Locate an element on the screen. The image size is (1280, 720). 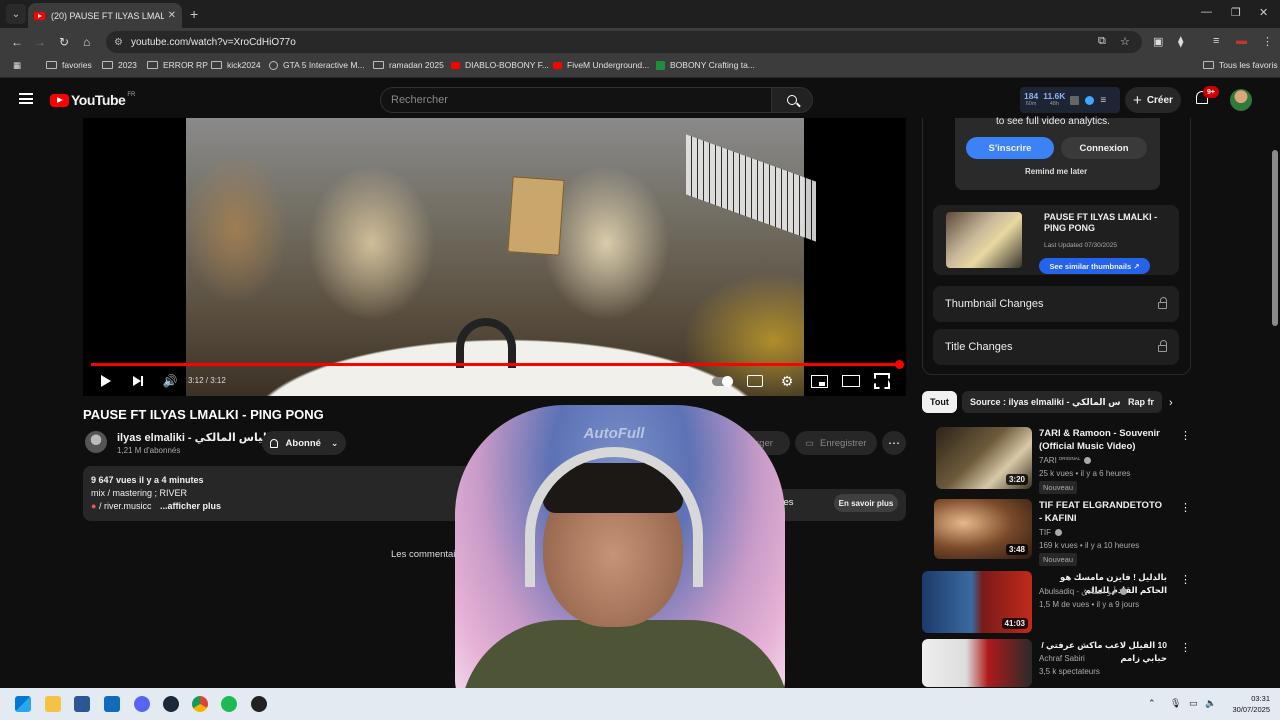
next-icon is located at coordinates (138, 381).